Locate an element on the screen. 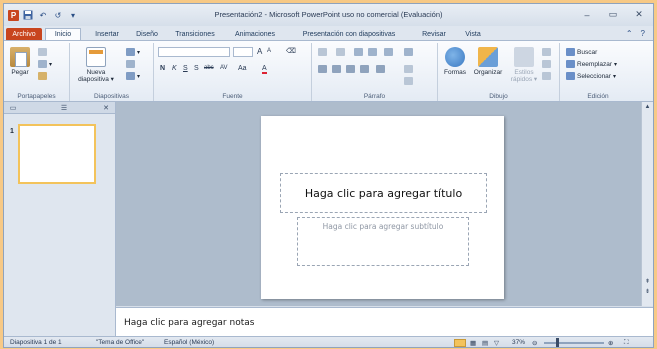  align-left-button is located at coordinates (322, 69).